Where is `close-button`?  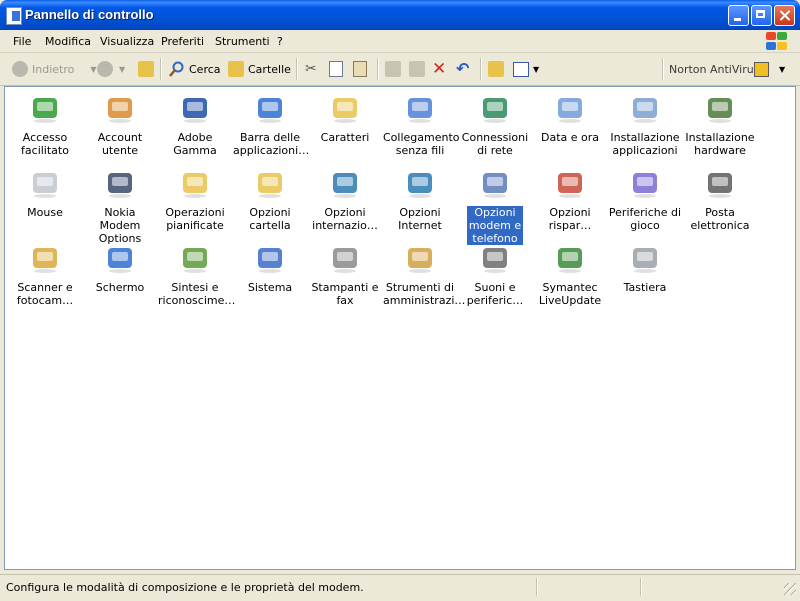
close-button is located at coordinates (784, 15).